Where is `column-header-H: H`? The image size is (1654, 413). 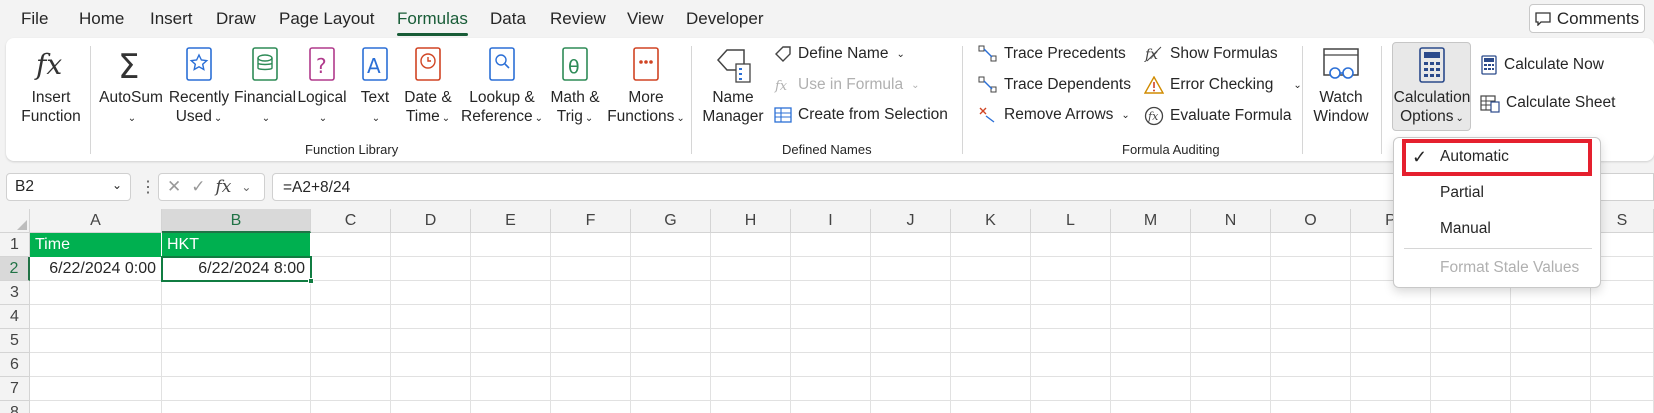 column-header-H: H is located at coordinates (751, 221).